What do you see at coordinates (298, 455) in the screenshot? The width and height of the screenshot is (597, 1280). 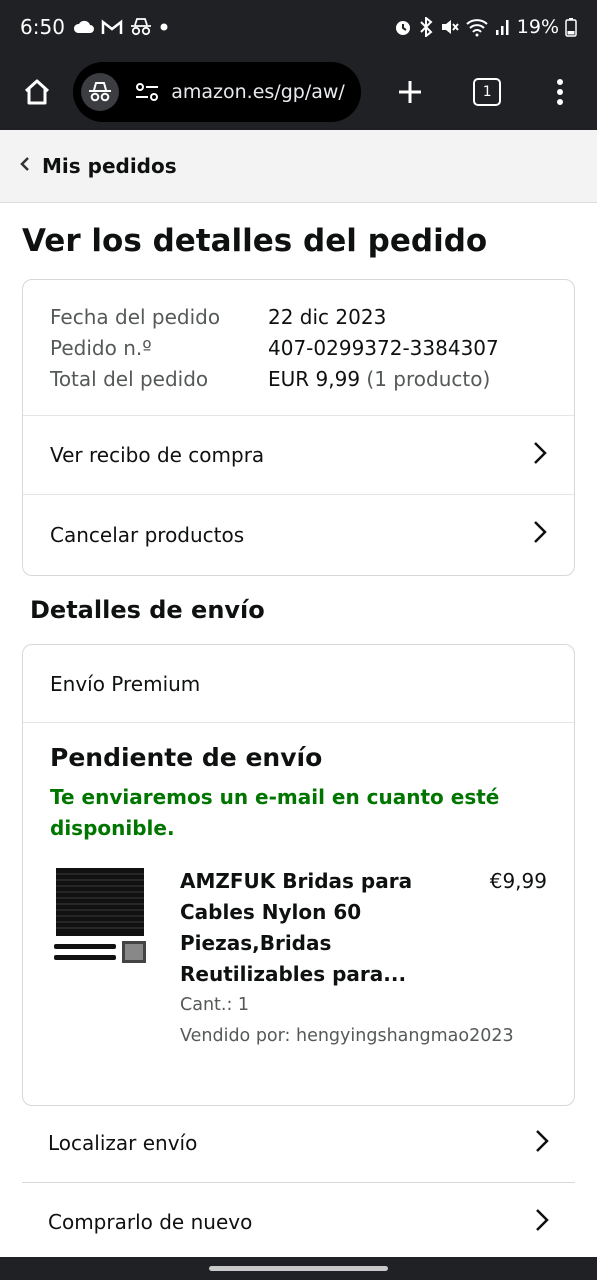 I see `view-receipt-link: Ver recibo de compra` at bounding box center [298, 455].